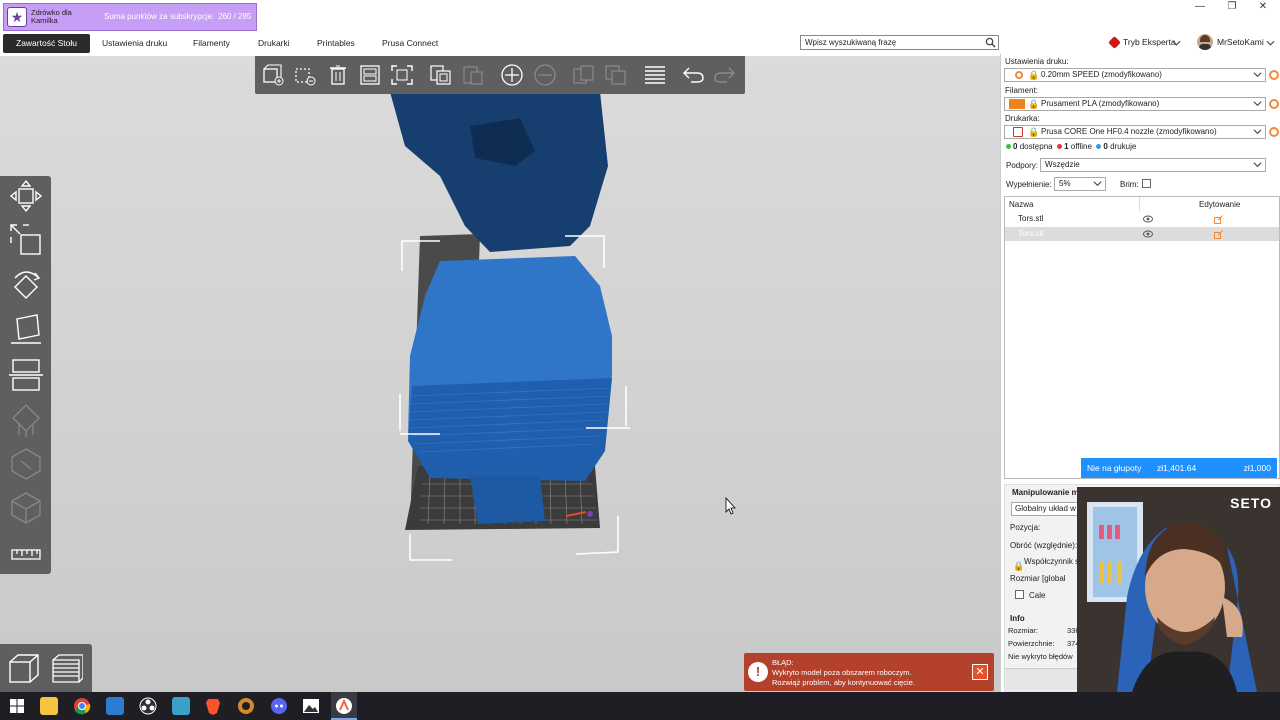 The width and height of the screenshot is (1280, 720). Describe the element at coordinates (370, 75) in the screenshot. I see `arrange-icon` at that location.